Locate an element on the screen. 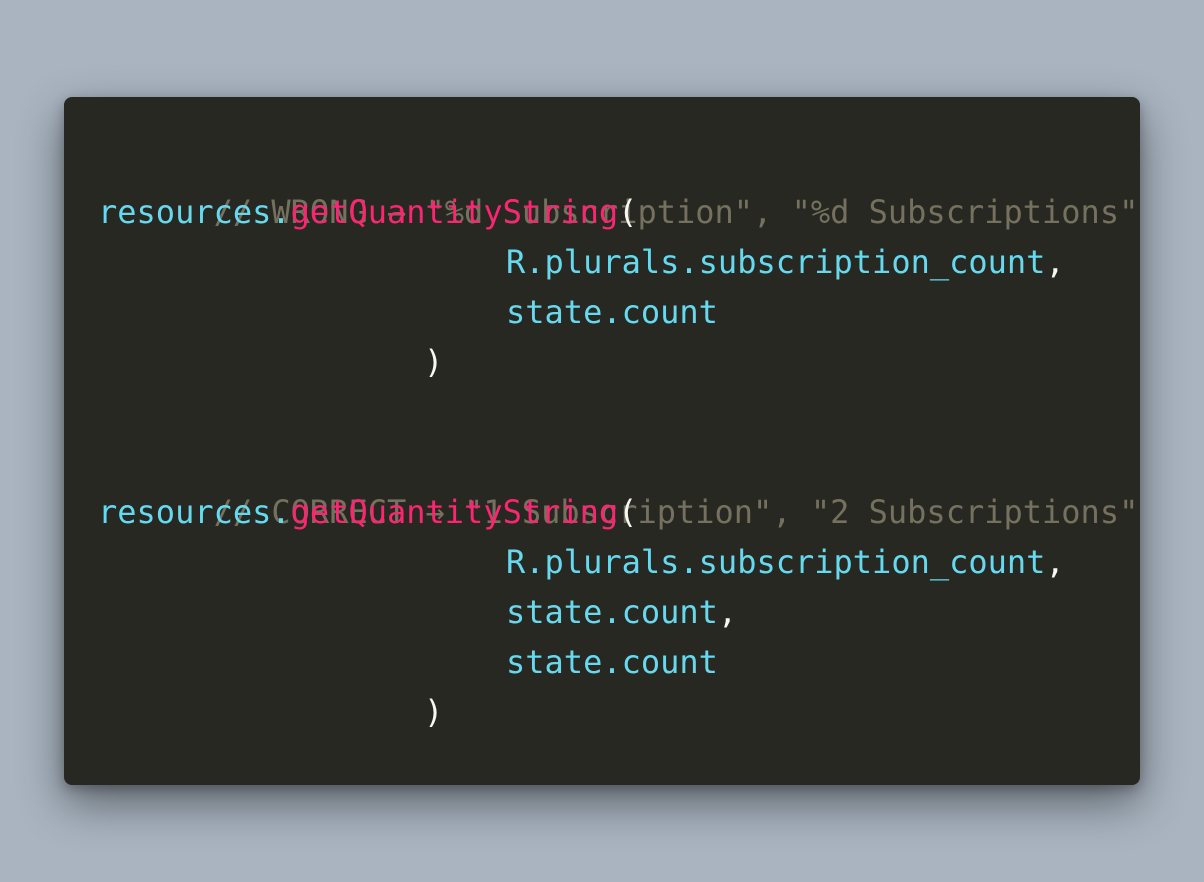 The image size is (1204, 882). code-line-close-1: ) is located at coordinates (619, 362).